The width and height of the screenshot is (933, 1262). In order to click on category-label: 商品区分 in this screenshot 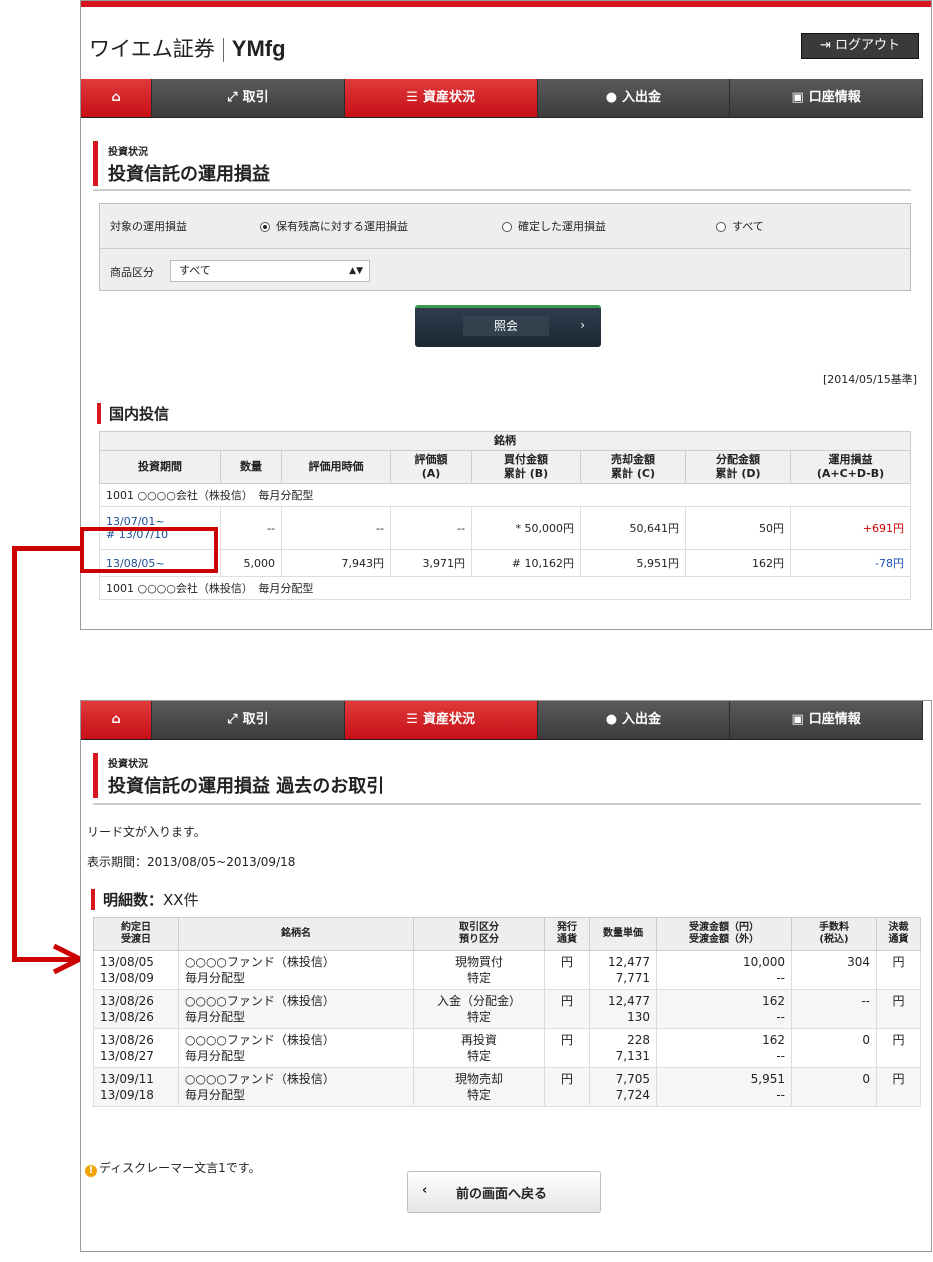, I will do `click(132, 272)`.